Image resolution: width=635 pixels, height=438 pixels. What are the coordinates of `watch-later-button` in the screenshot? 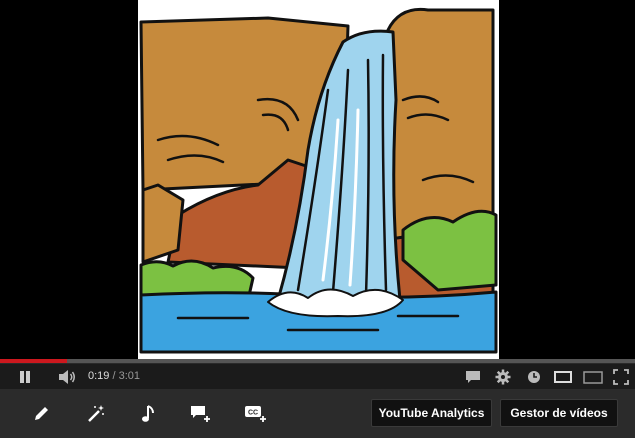 It's located at (534, 377).